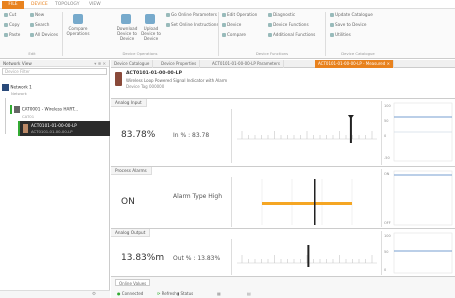 Image resolution: width=455 pixels, height=298 pixels. I want to click on ribbon-edit-operation: Edit Operation, so click(239, 14).